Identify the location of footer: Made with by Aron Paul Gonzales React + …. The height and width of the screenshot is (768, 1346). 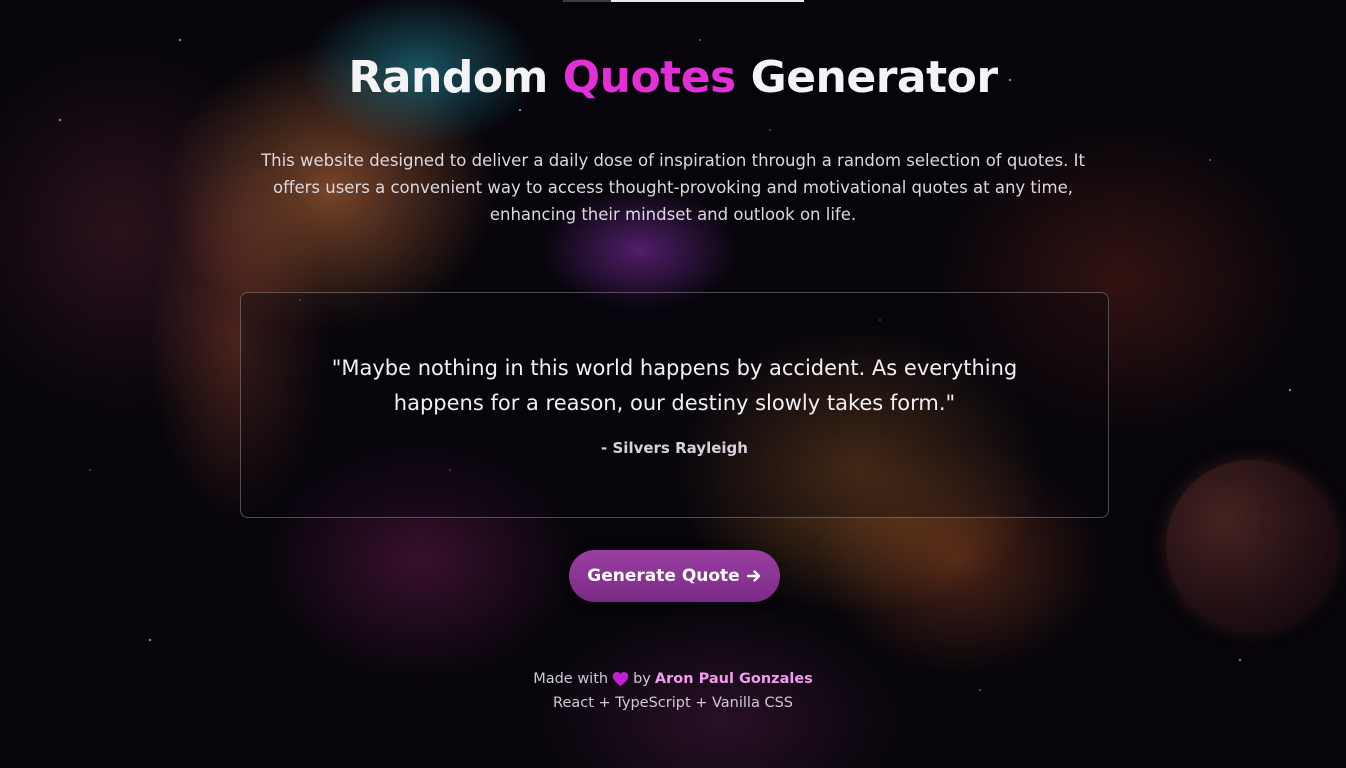
(673, 691).